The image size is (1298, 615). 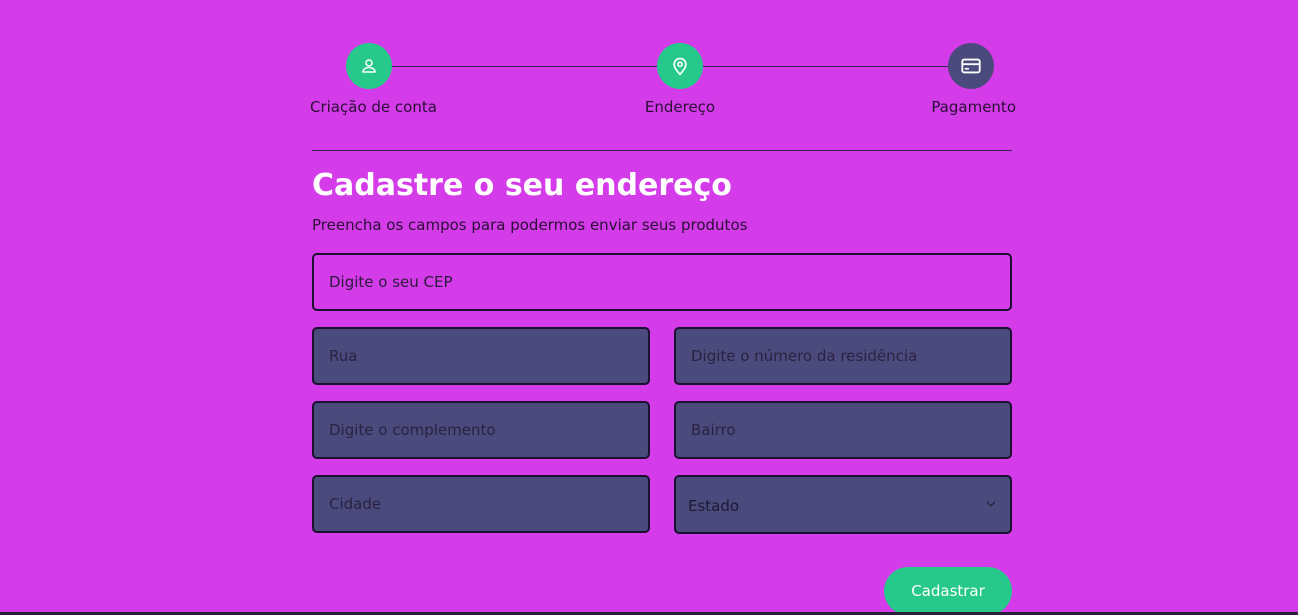 I want to click on progress-stepper: Criação de conta Endereço Pagamento, so click(x=663, y=60).